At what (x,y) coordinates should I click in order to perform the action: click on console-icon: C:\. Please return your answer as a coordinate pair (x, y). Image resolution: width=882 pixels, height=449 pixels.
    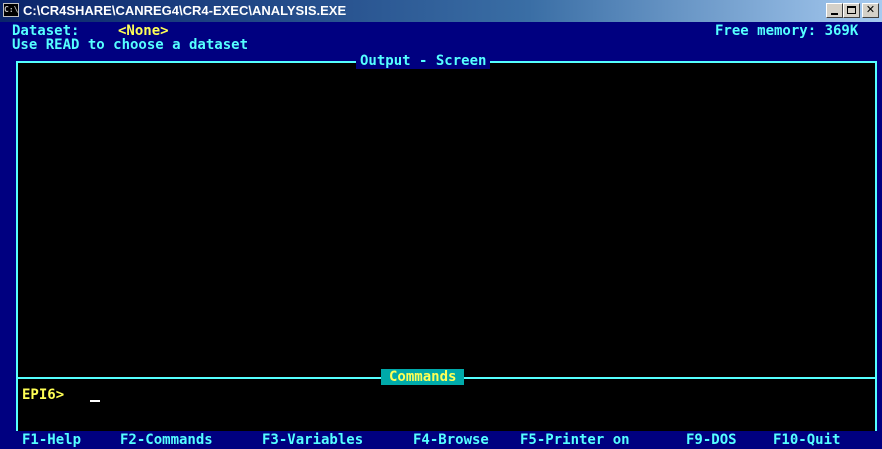
    Looking at the image, I should click on (11, 10).